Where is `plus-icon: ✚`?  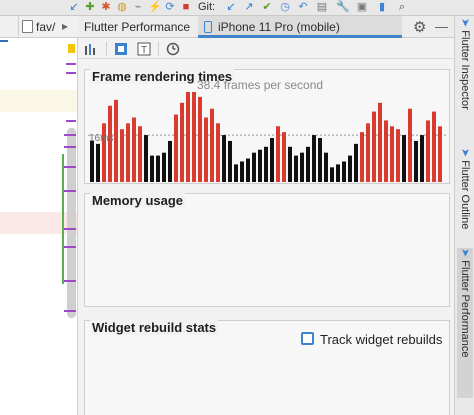 plus-icon: ✚ is located at coordinates (90, 7).